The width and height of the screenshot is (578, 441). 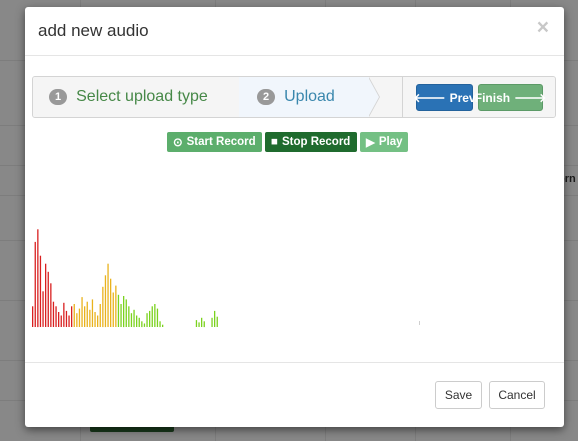 What do you see at coordinates (294, 395) in the screenshot?
I see `dialog-footer: Save Cancel` at bounding box center [294, 395].